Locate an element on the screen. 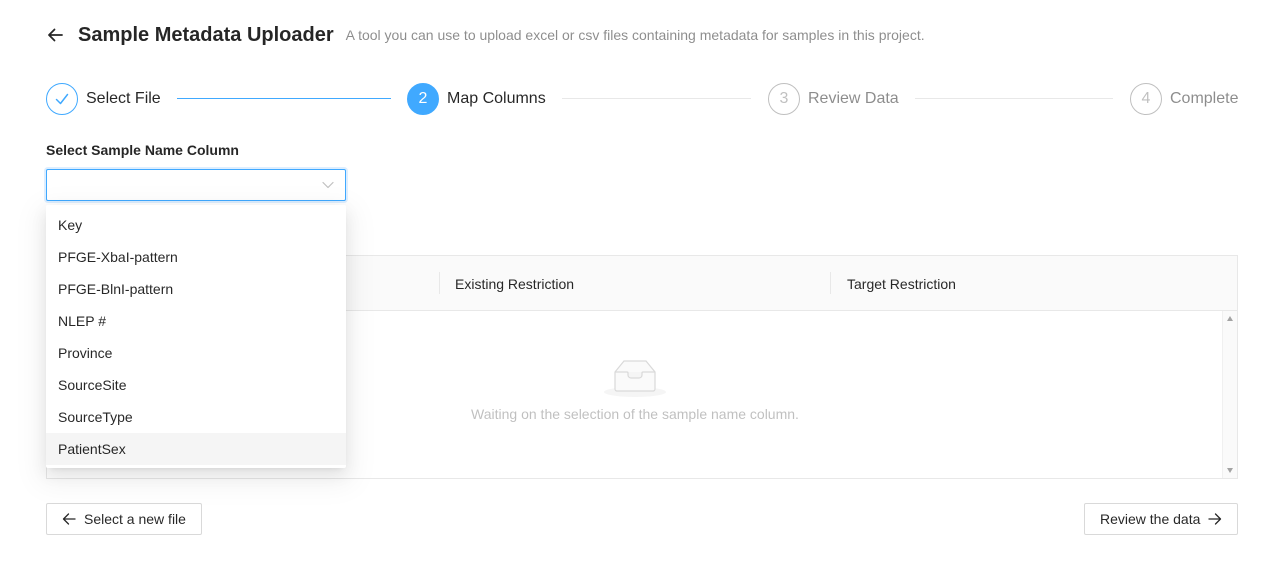  review-data-label: Review the data is located at coordinates (1150, 519).